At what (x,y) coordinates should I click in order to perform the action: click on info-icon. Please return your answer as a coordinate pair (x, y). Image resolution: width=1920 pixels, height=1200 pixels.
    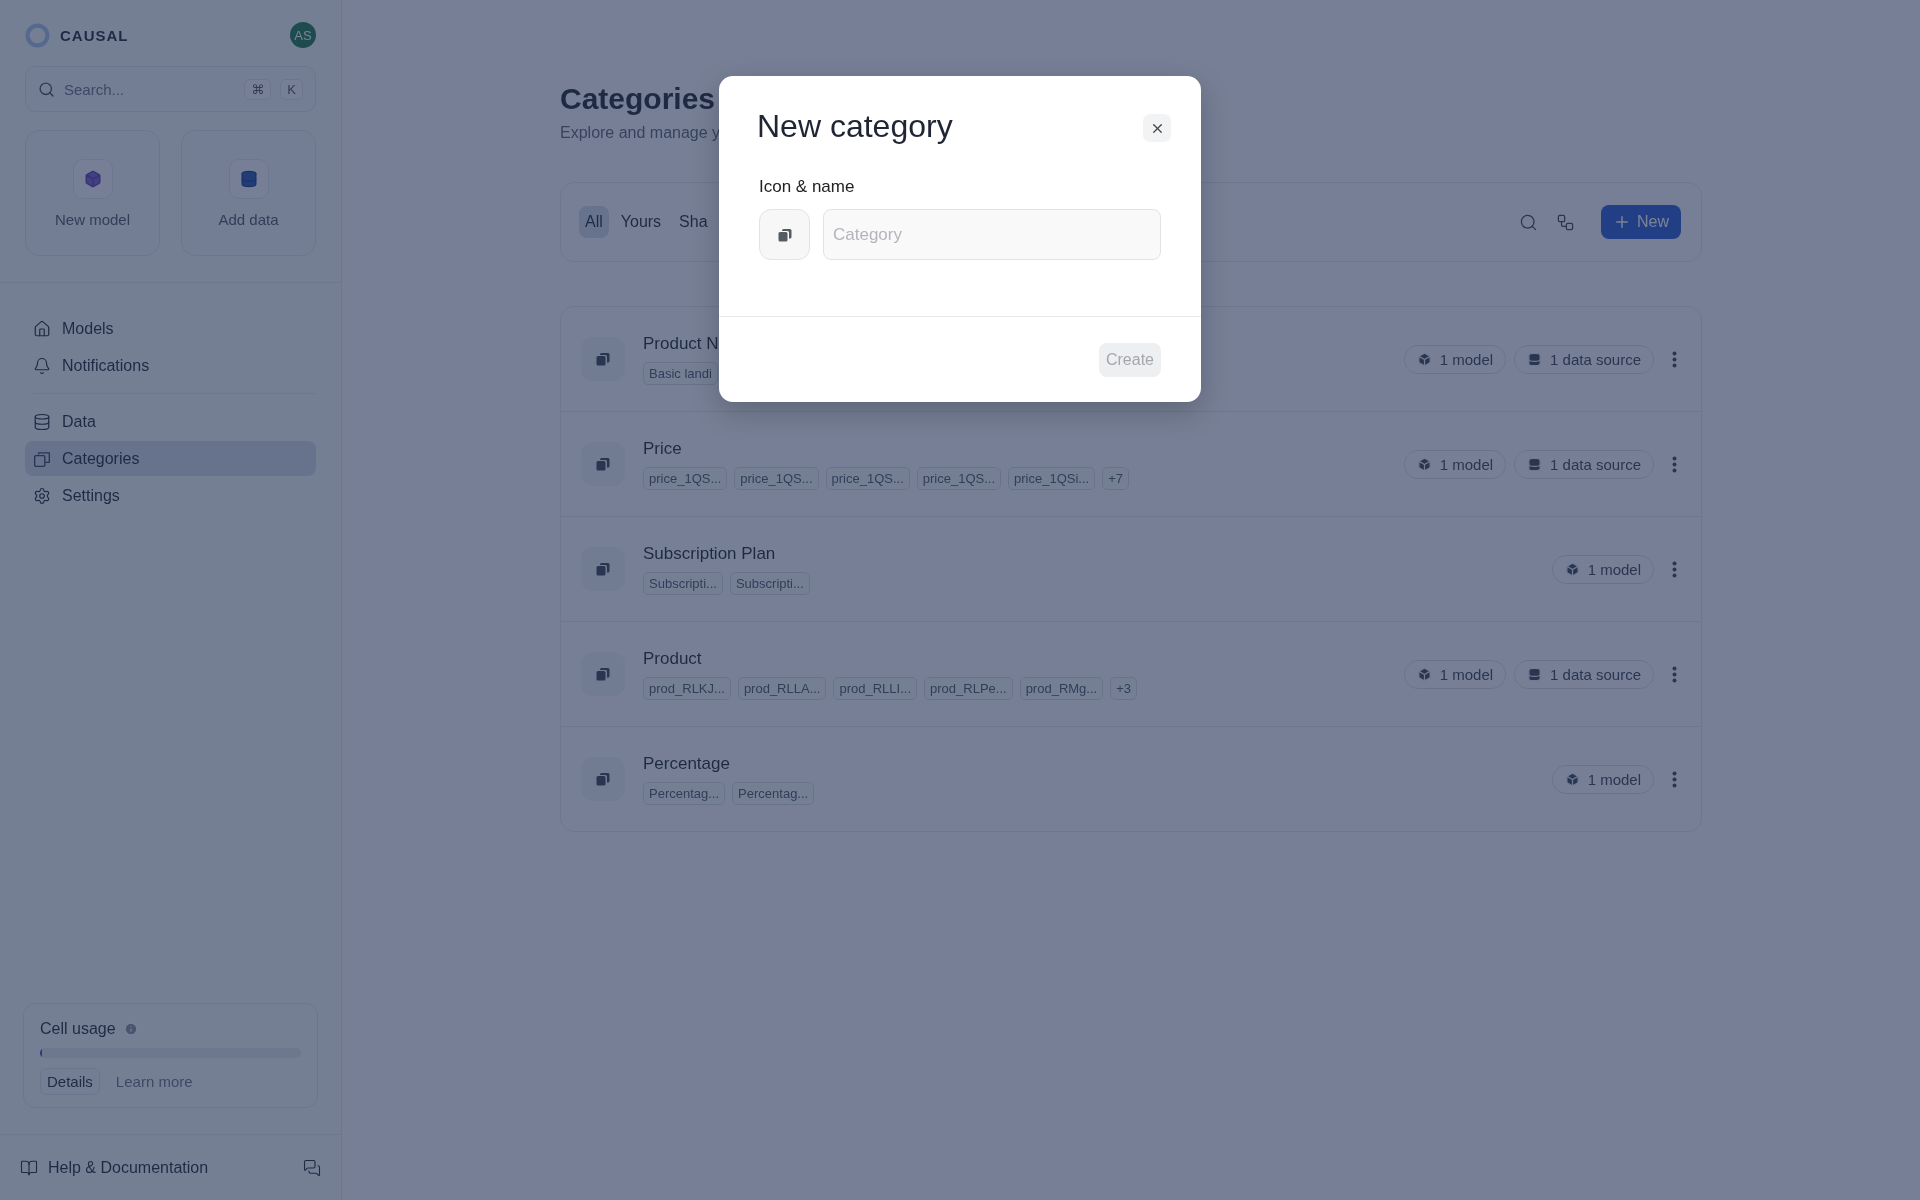
    Looking at the image, I should click on (130, 1029).